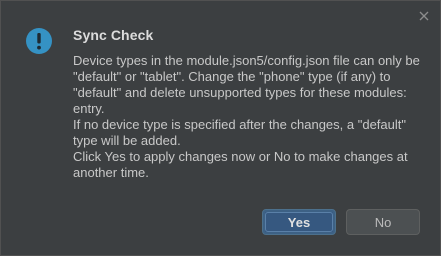  I want to click on info-icon, so click(39, 41).